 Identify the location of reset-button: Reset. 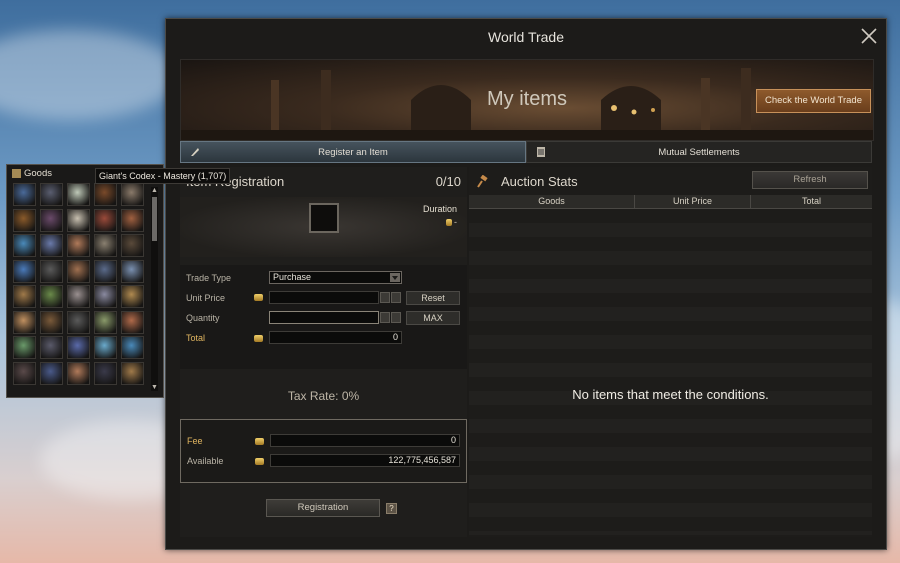
(433, 298).